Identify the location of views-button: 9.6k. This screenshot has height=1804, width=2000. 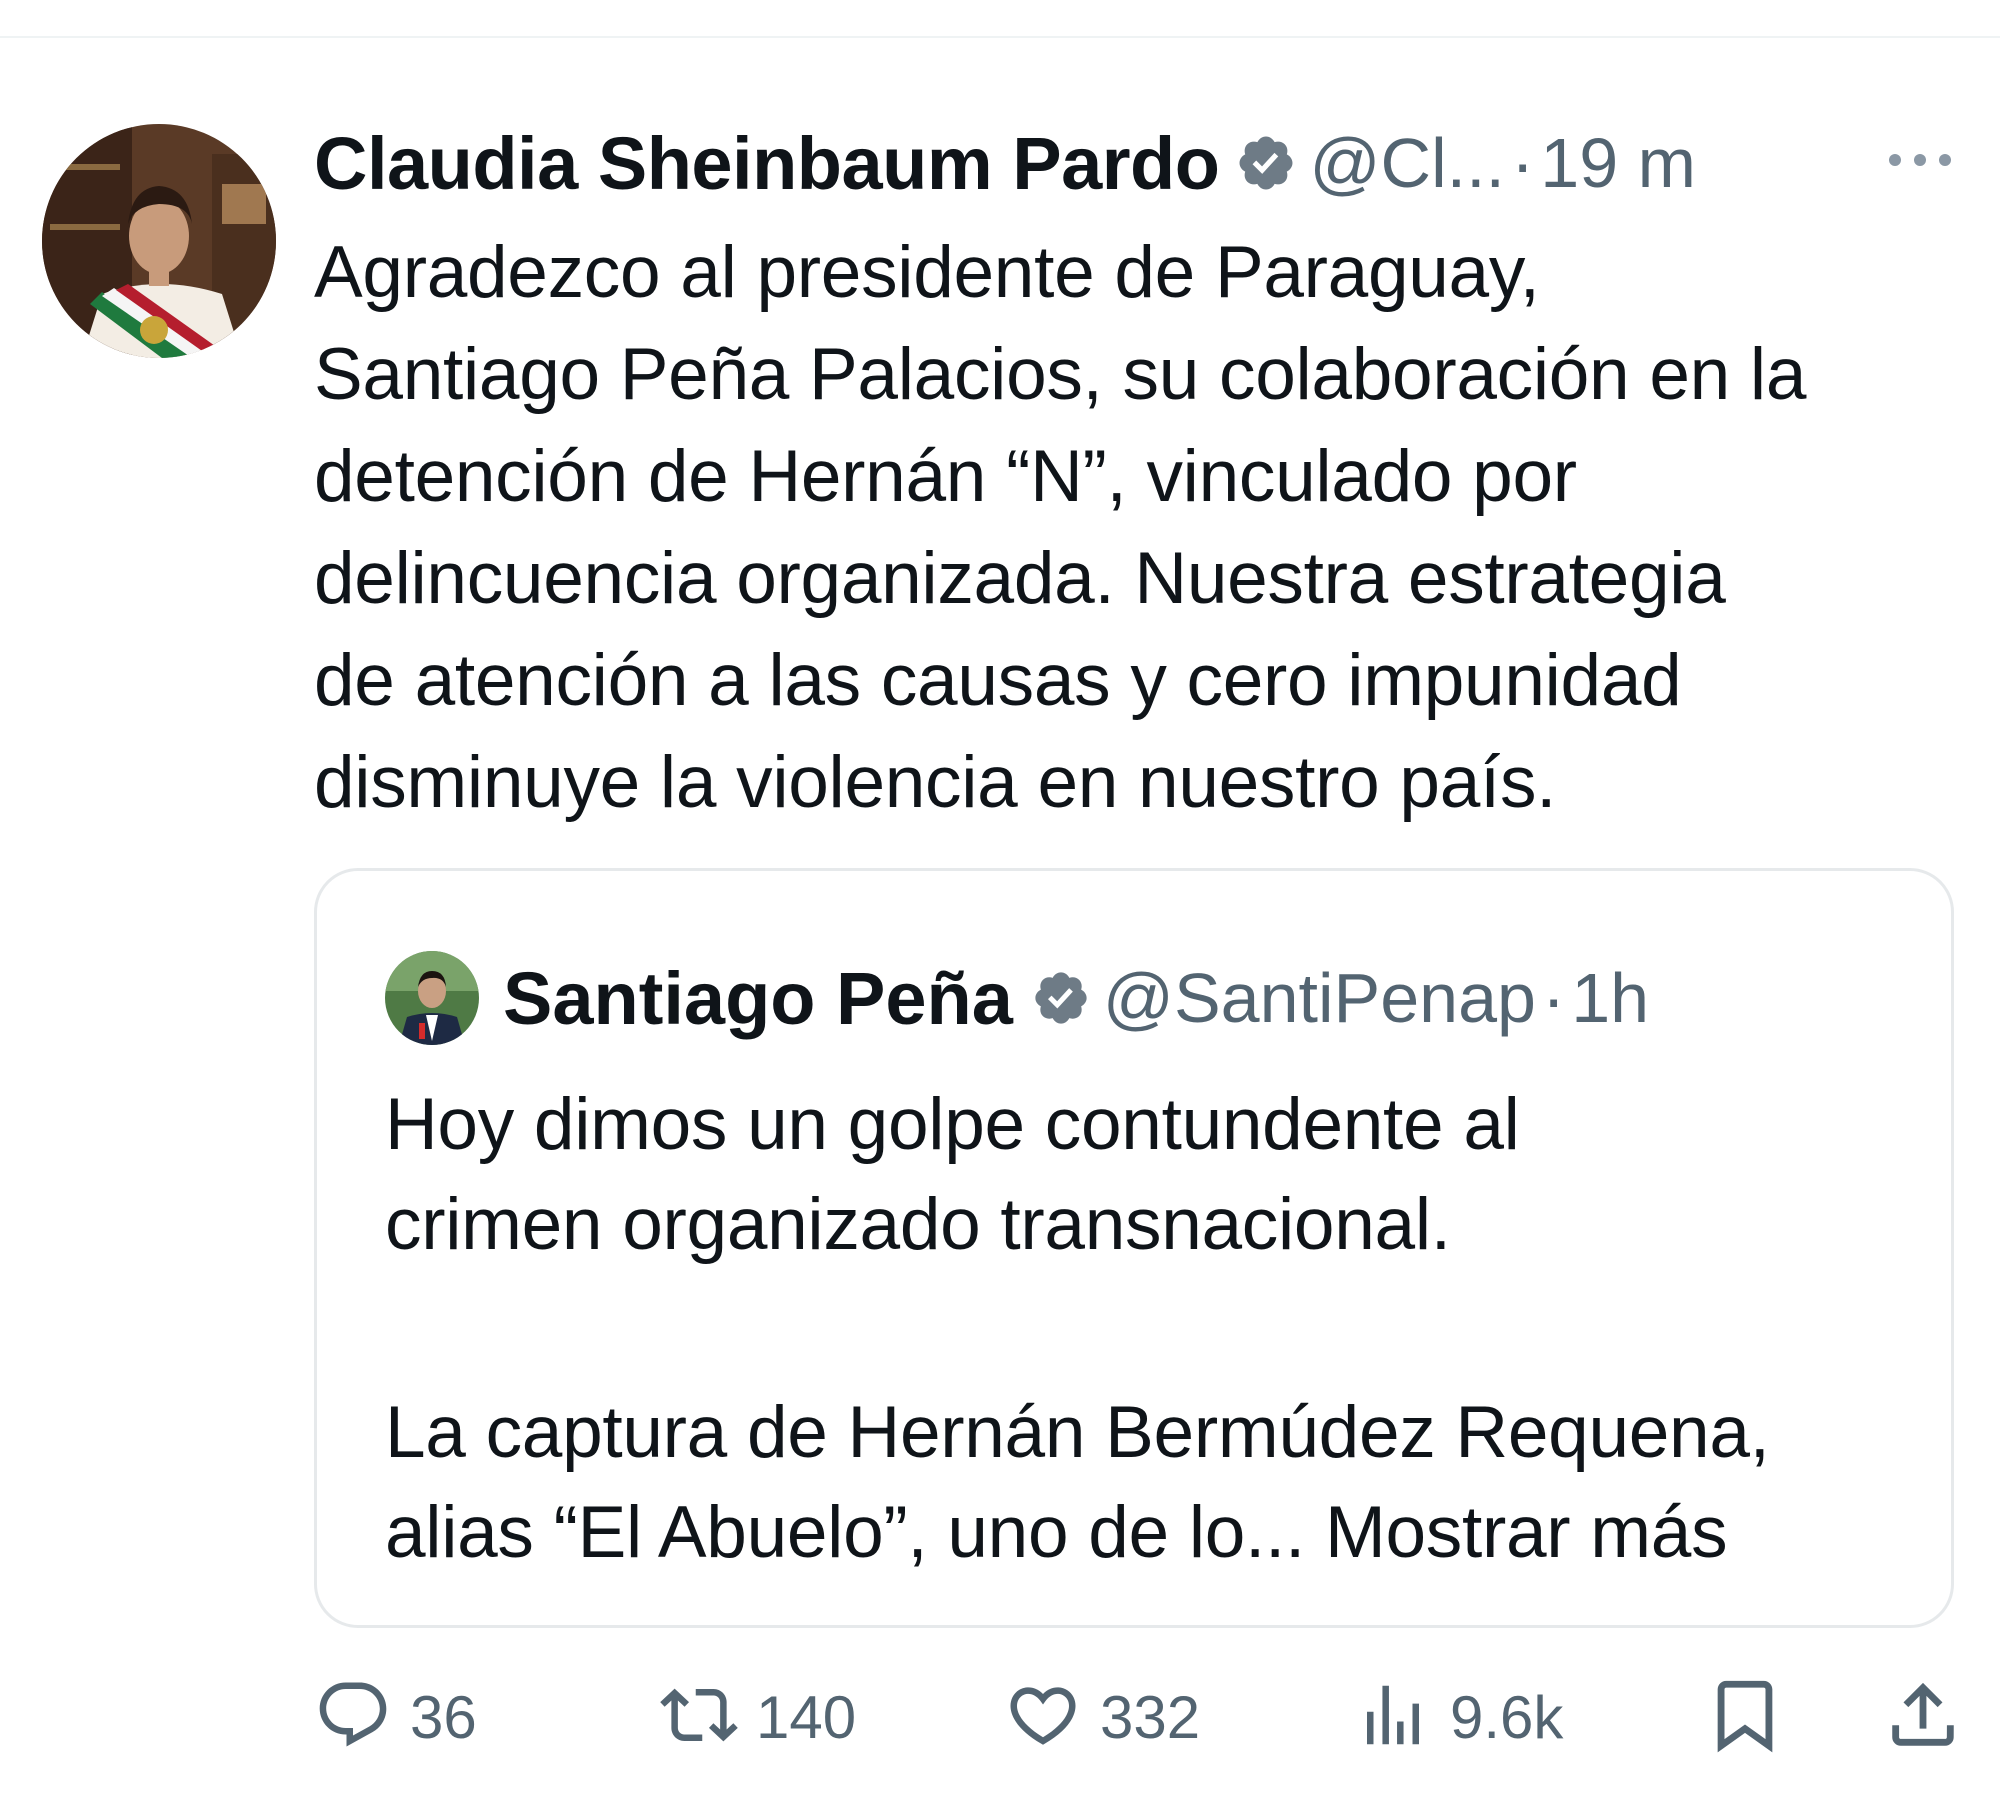
(1458, 1717).